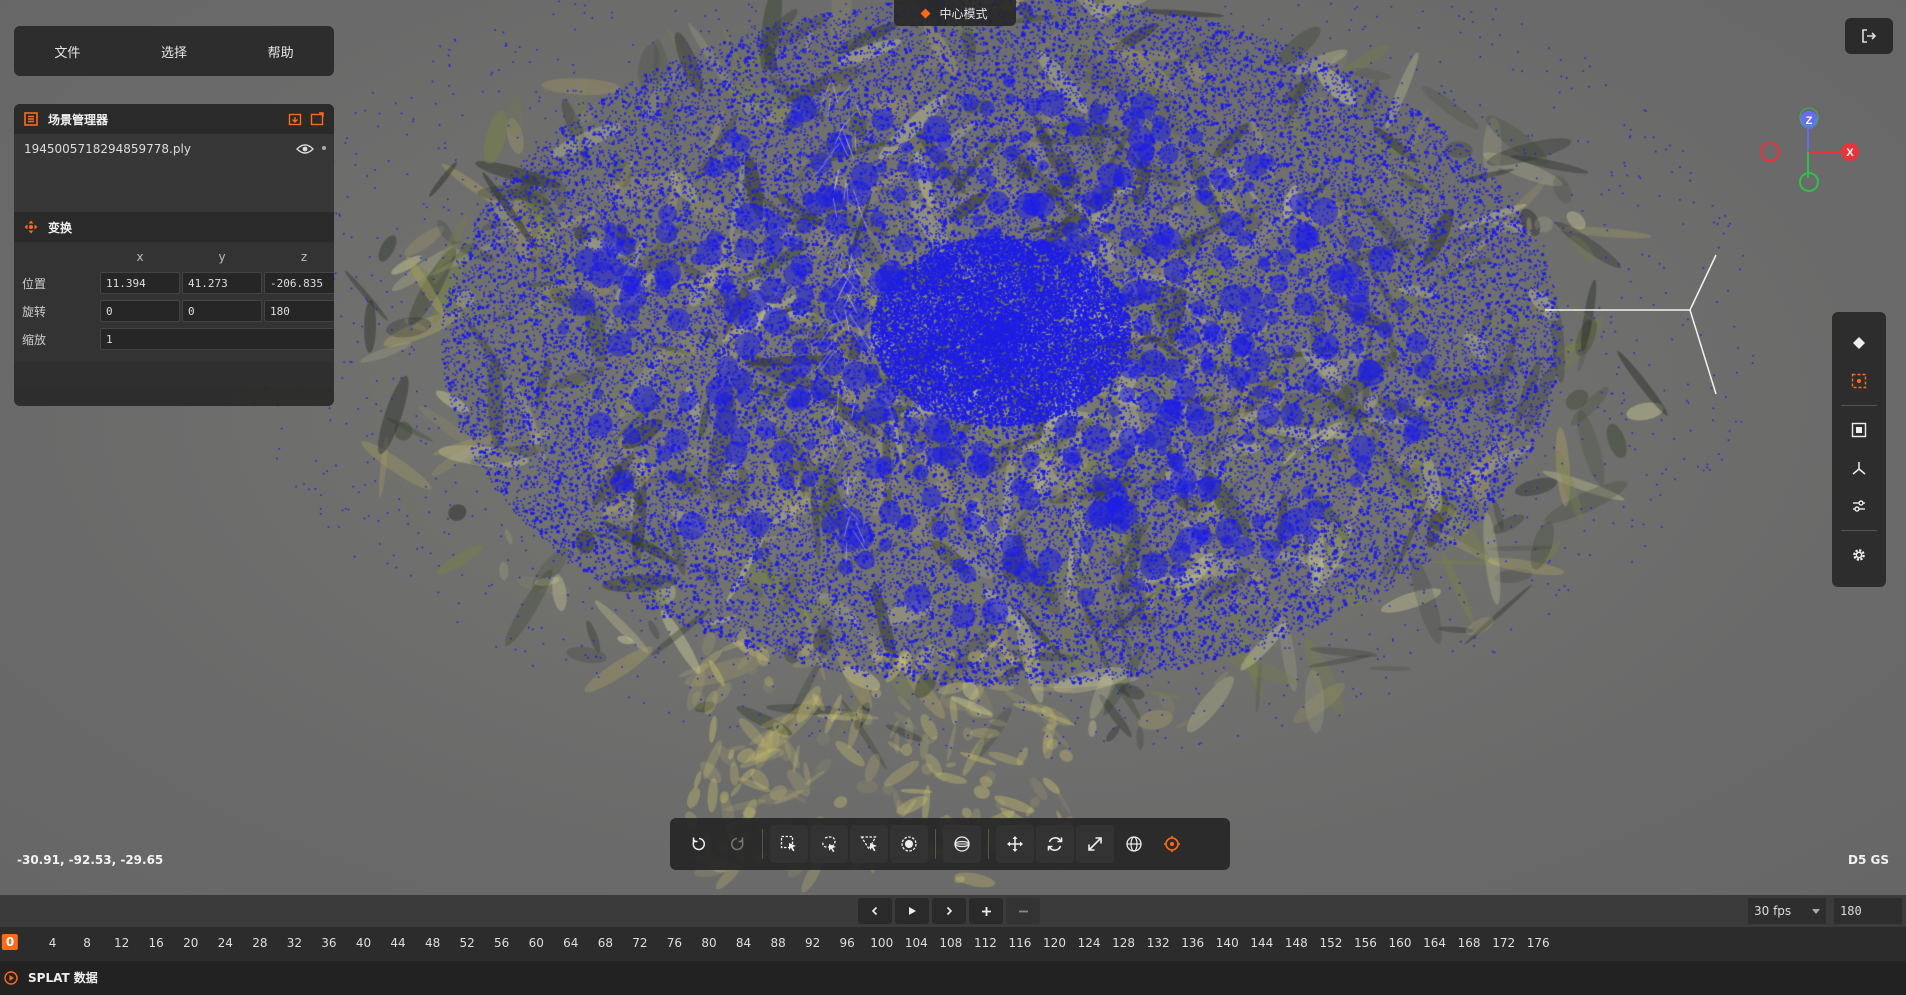 The height and width of the screenshot is (995, 1906). Describe the element at coordinates (1805, 154) in the screenshot. I see `axis-gizmo: Z X` at that location.